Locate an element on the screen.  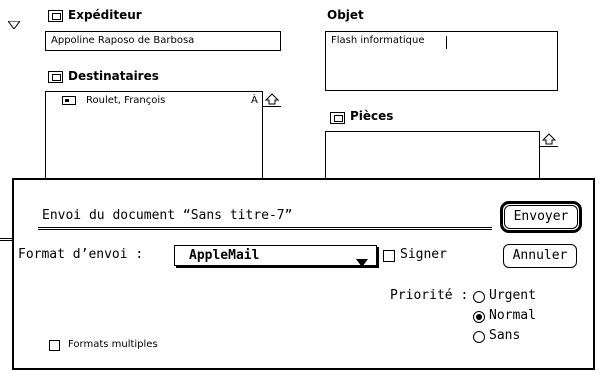
recipient-name: Roulet, François is located at coordinates (126, 100).